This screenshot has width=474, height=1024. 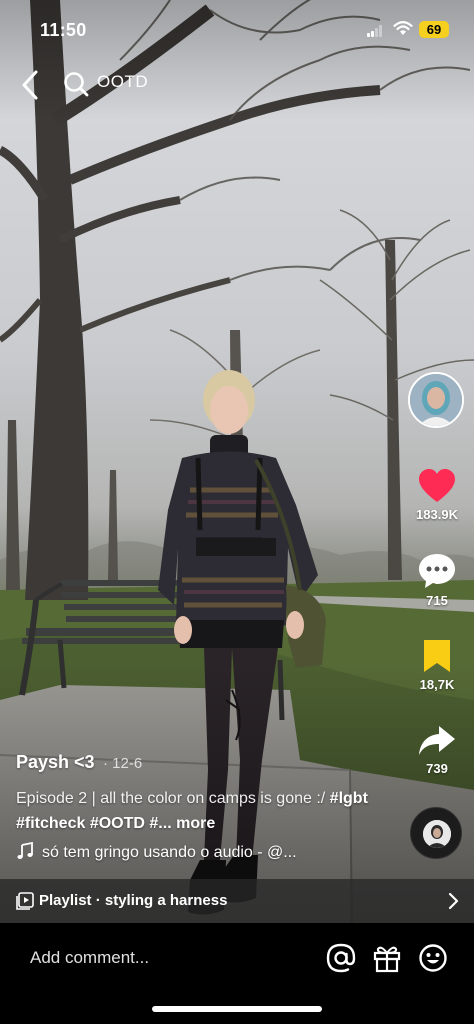 I want to click on emoji-icon, so click(x=433, y=958).